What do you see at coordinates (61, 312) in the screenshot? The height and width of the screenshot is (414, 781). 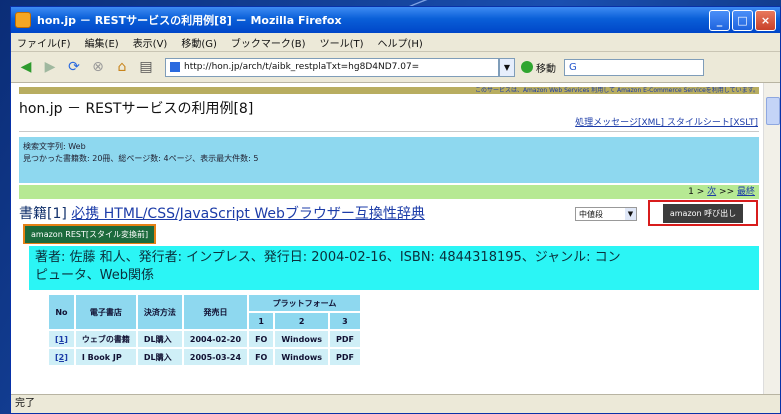 I see `col-no: No` at bounding box center [61, 312].